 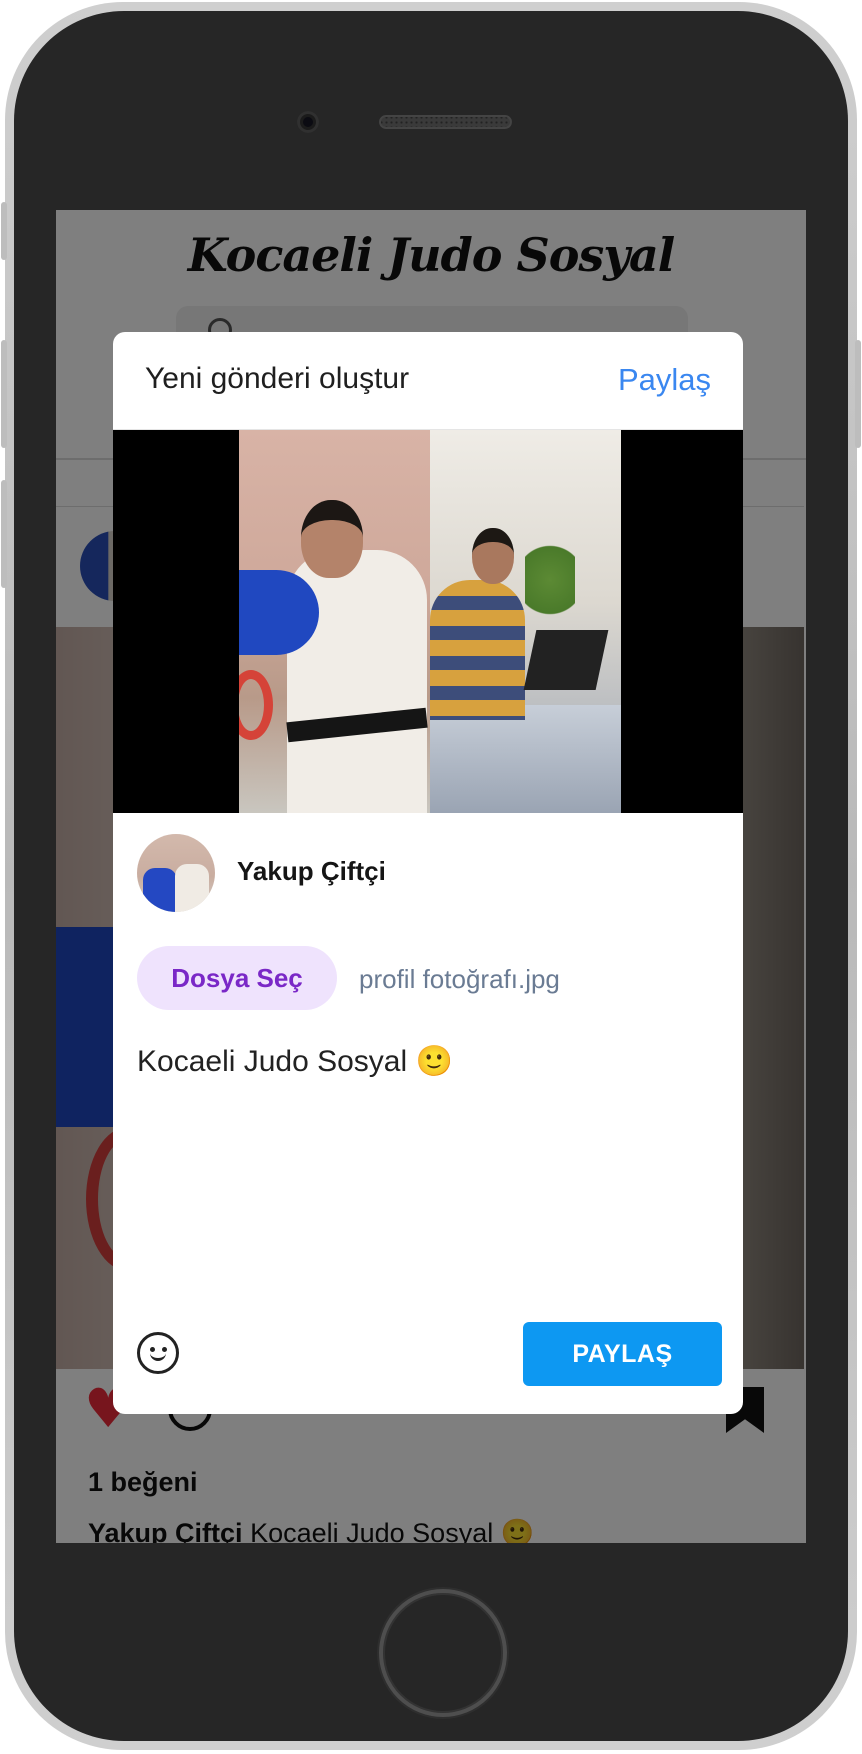 I want to click on earpiece-speaker, so click(x=445, y=122).